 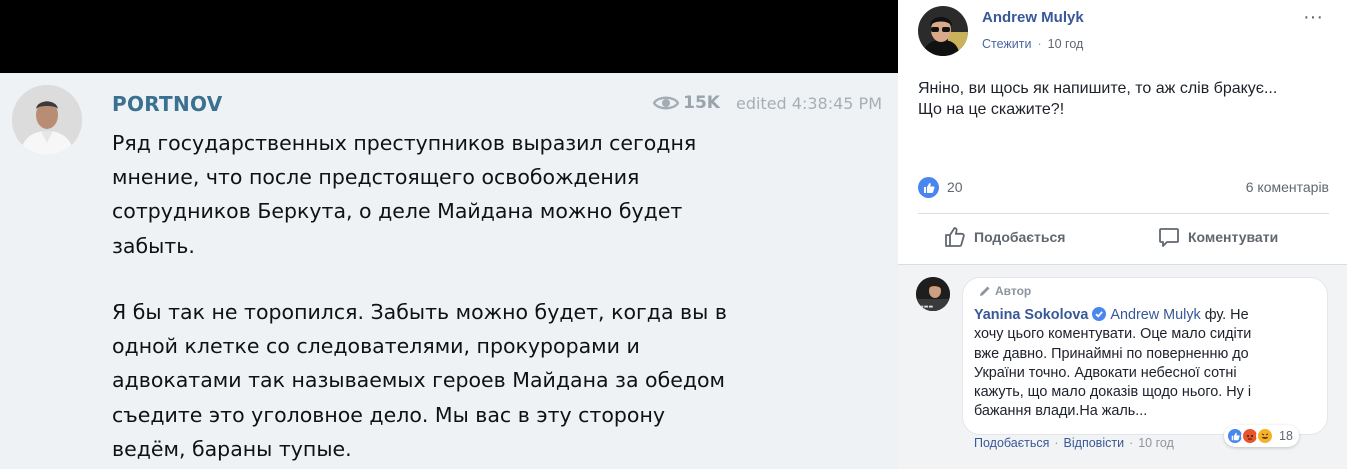 What do you see at coordinates (1155, 315) in the screenshot?
I see `mention-link: Andrew Mulyk` at bounding box center [1155, 315].